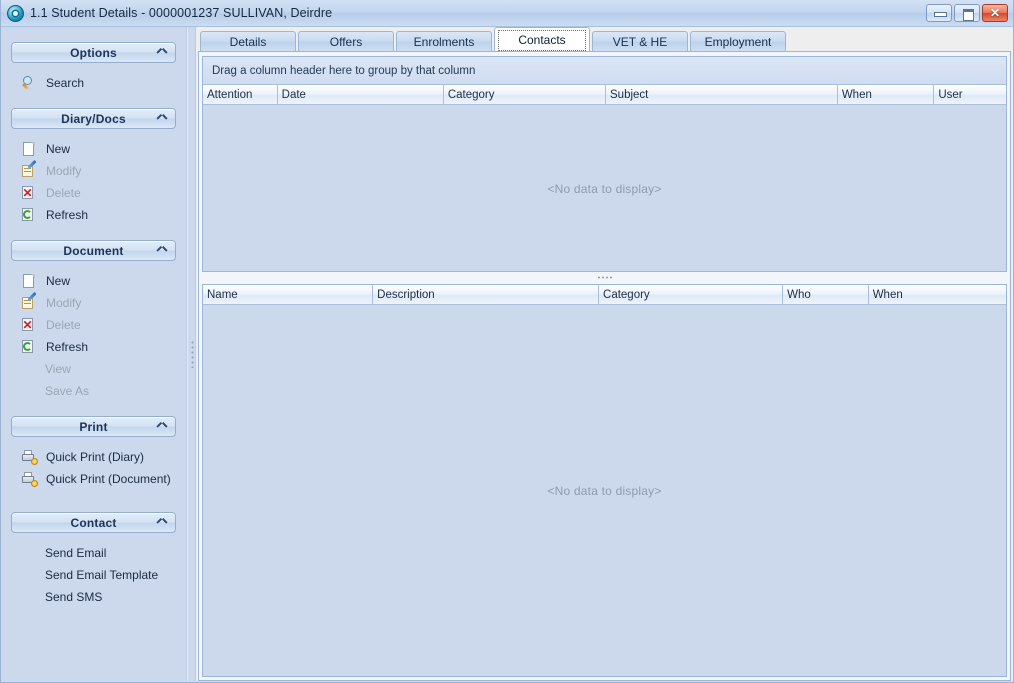 Image resolution: width=1014 pixels, height=683 pixels. What do you see at coordinates (29, 169) in the screenshot?
I see `modify-pencil-icon` at bounding box center [29, 169].